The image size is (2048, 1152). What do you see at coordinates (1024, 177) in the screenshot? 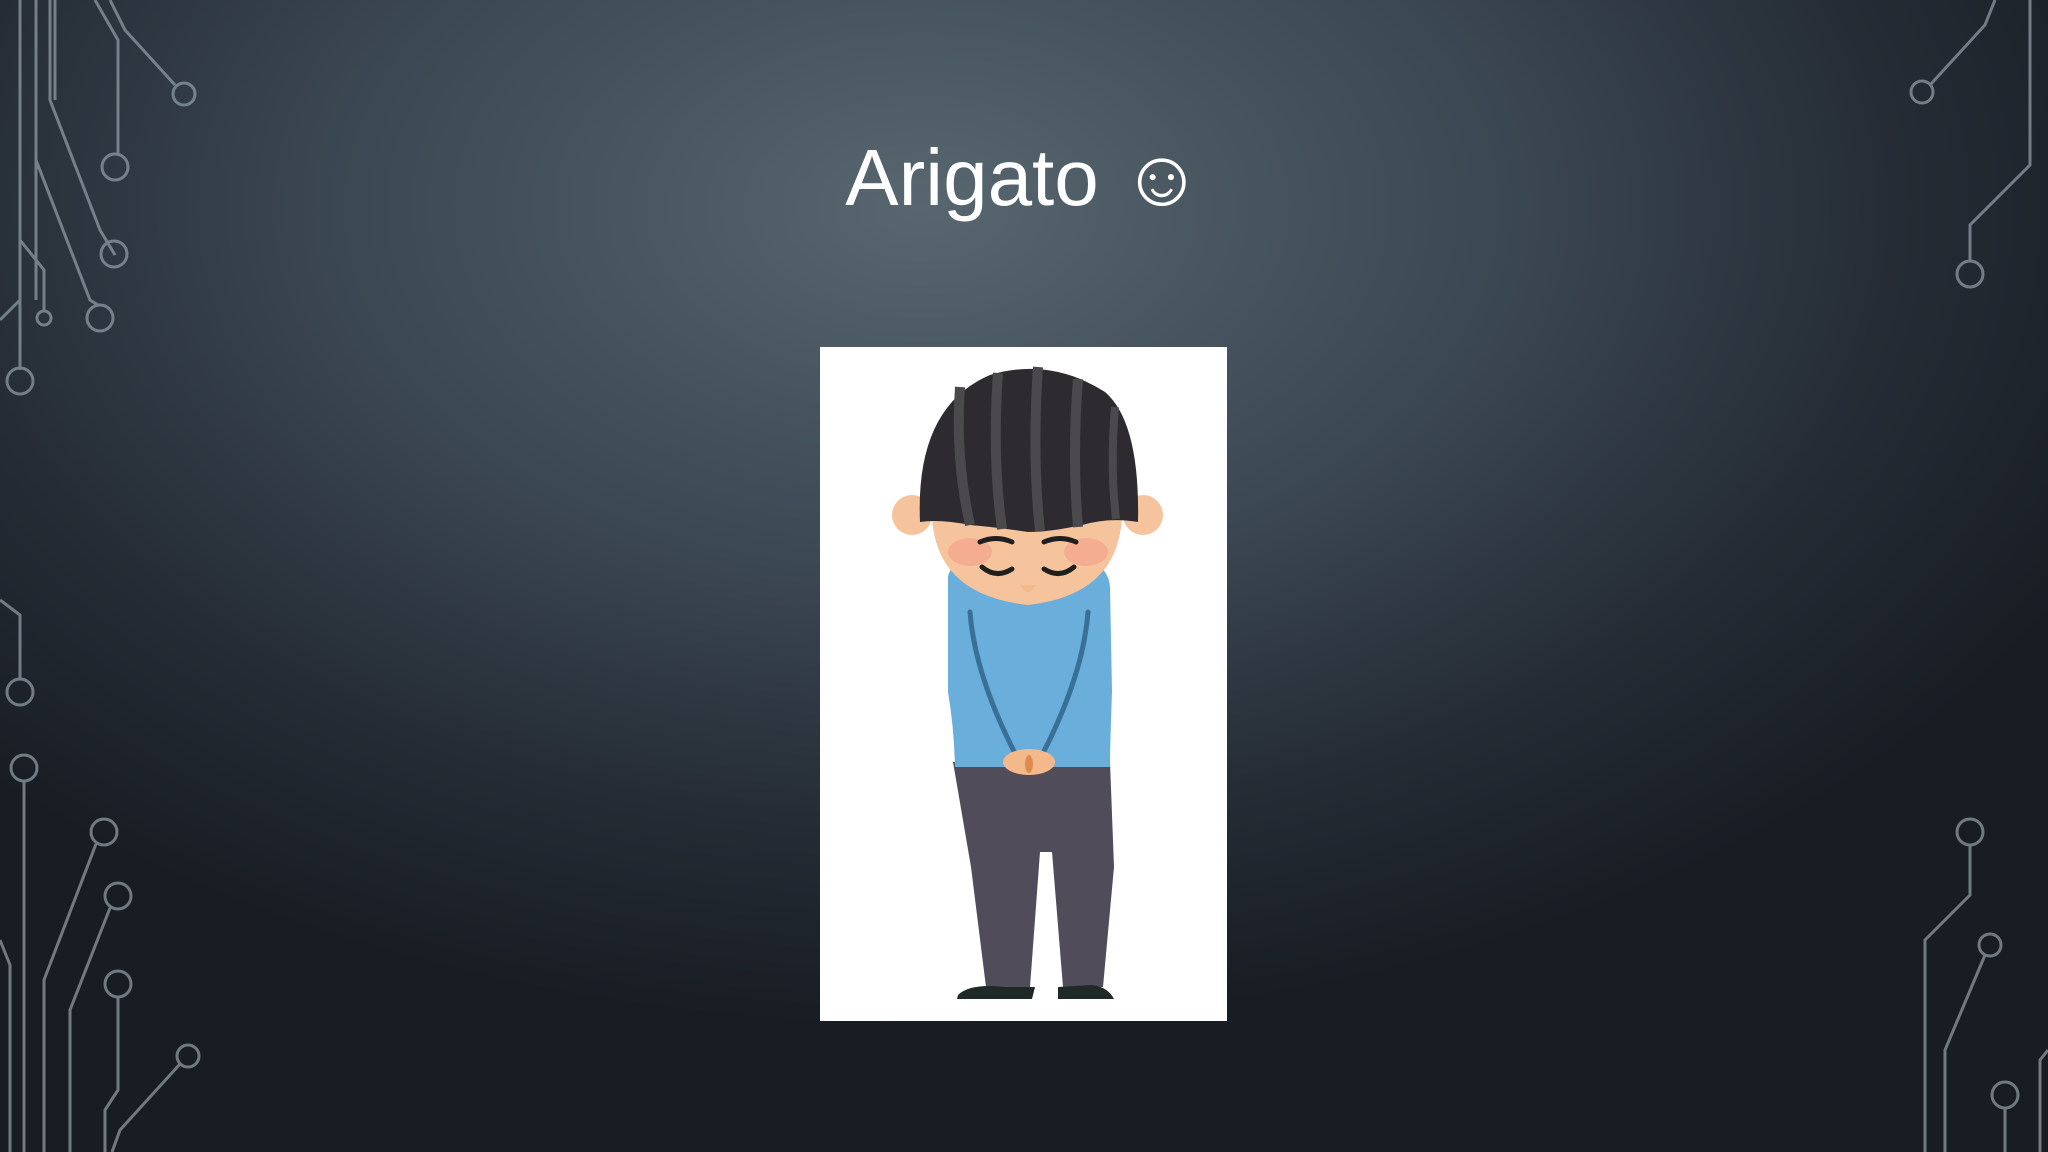
I see `slide-title: Arigato ☺` at bounding box center [1024, 177].